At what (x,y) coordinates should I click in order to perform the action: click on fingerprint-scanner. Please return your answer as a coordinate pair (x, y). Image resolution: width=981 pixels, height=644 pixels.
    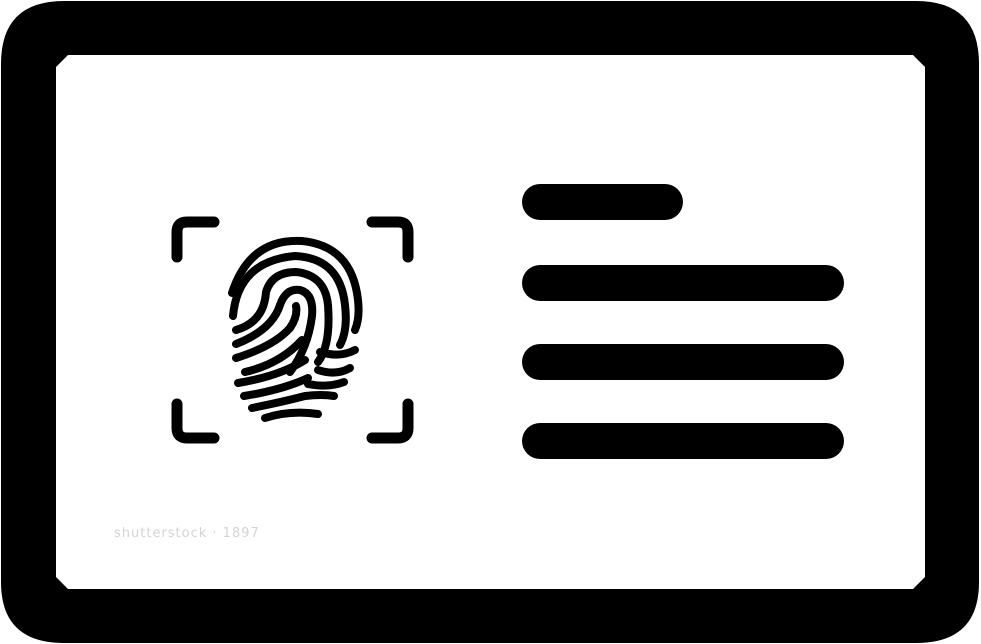
    Looking at the image, I should click on (292, 330).